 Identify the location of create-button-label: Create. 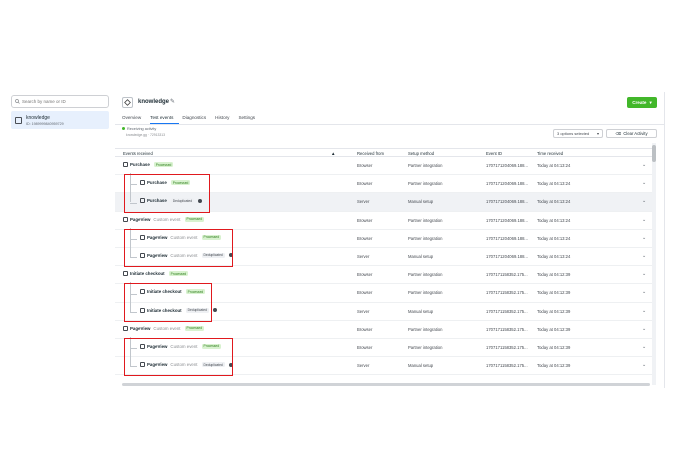
(639, 102).